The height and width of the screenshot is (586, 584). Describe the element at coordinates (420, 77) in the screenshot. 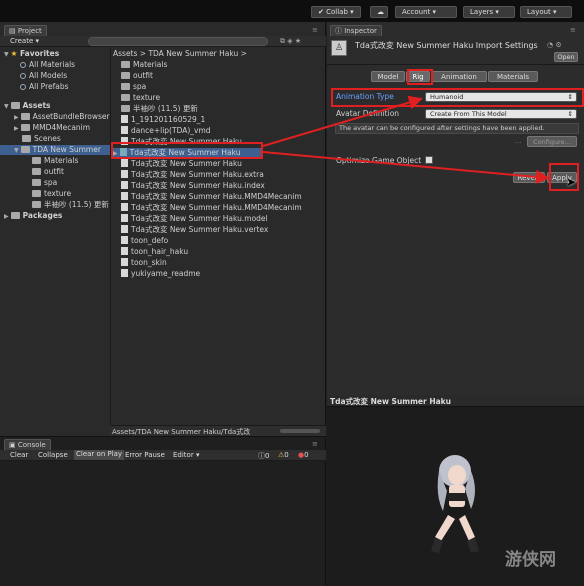

I see `annotation-rig-tab` at that location.